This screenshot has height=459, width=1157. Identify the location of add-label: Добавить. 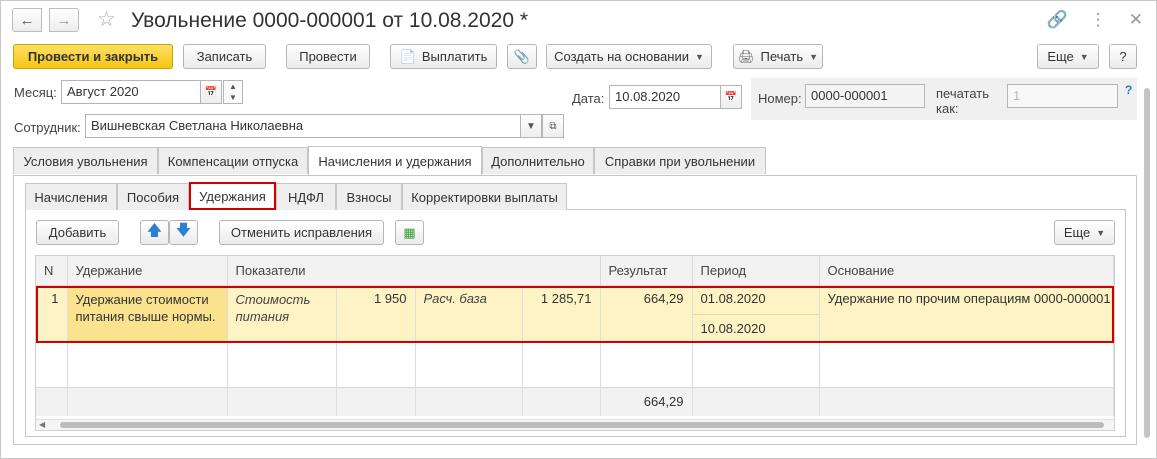
(77, 232).